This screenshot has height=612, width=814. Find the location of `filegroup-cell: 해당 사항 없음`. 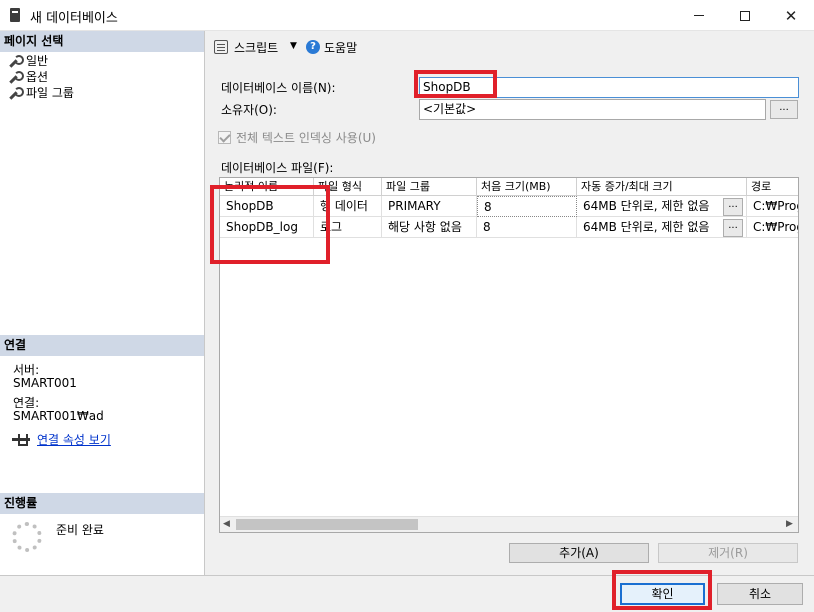

filegroup-cell: 해당 사항 없음 is located at coordinates (429, 227).